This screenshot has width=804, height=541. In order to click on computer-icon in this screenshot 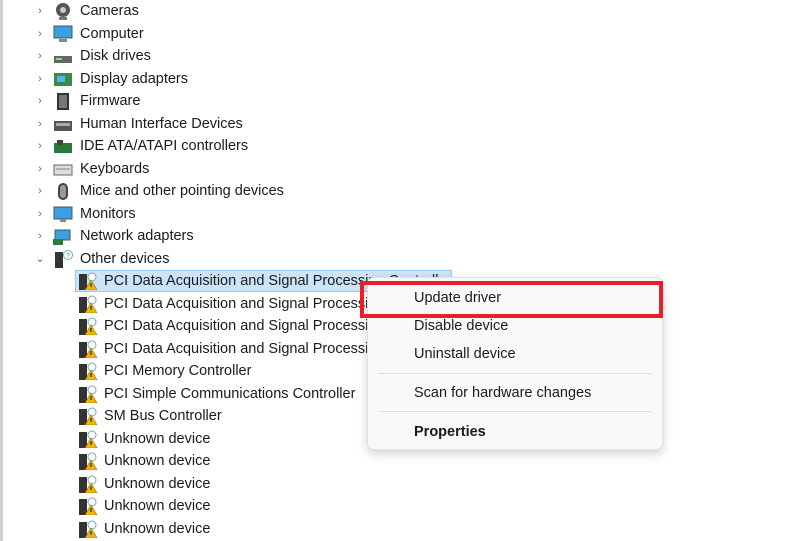, I will do `click(63, 33)`.